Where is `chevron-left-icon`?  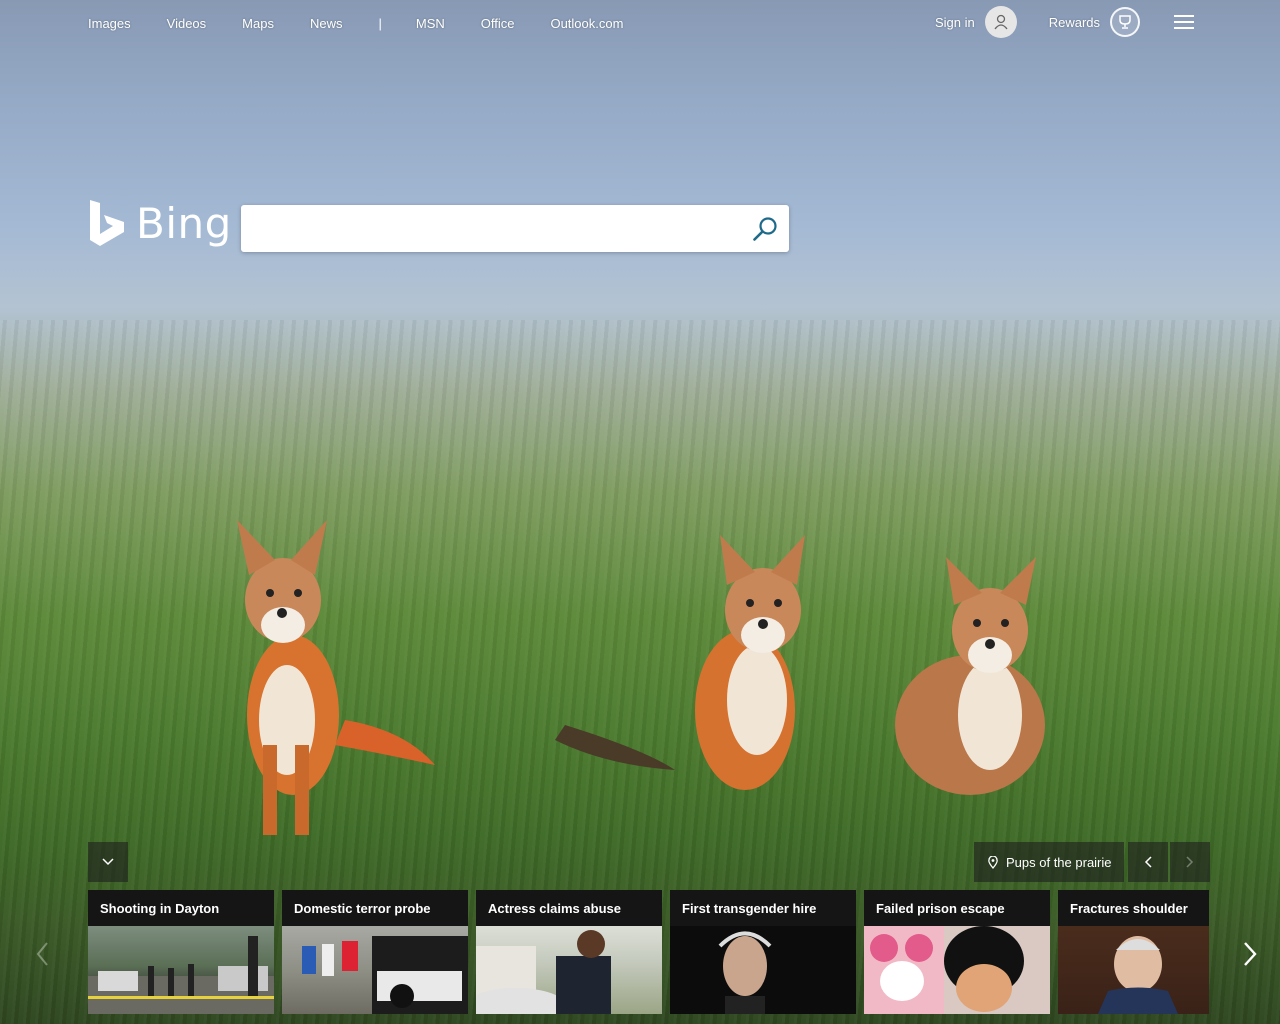 chevron-left-icon is located at coordinates (1148, 862).